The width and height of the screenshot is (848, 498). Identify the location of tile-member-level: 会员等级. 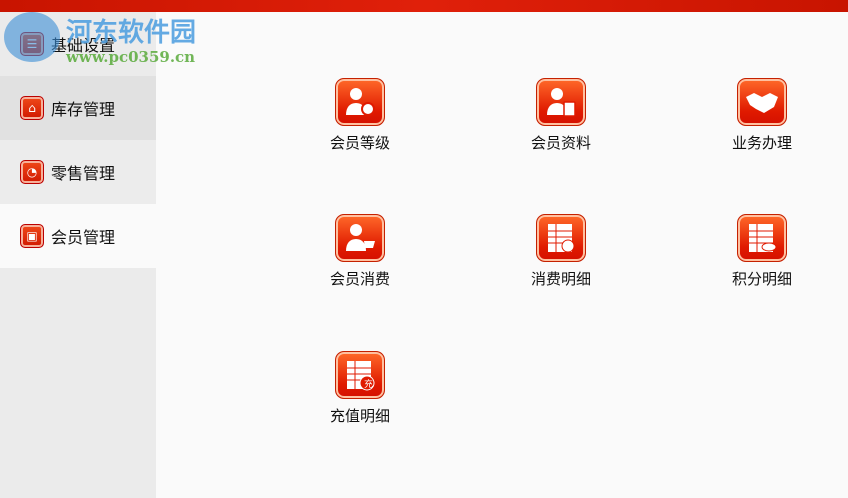
(360, 115).